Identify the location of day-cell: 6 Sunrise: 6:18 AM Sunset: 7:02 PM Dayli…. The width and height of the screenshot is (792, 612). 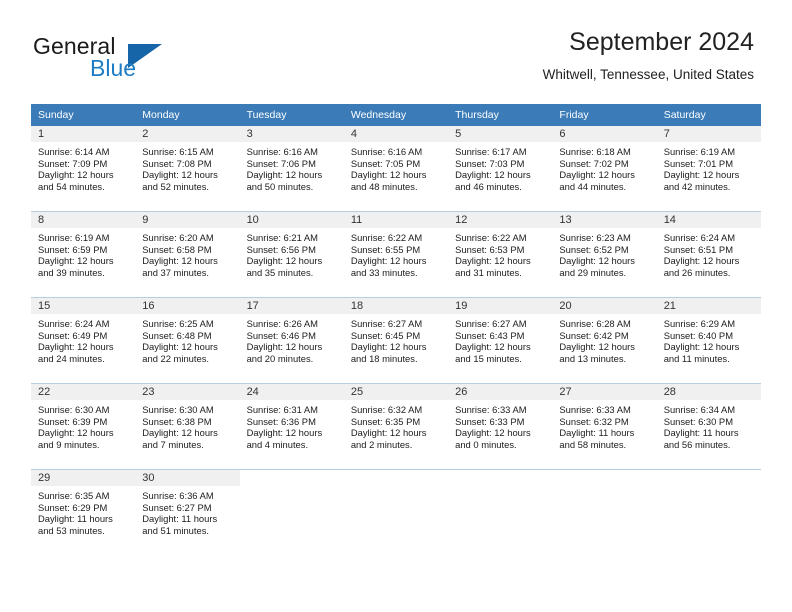
(604, 169).